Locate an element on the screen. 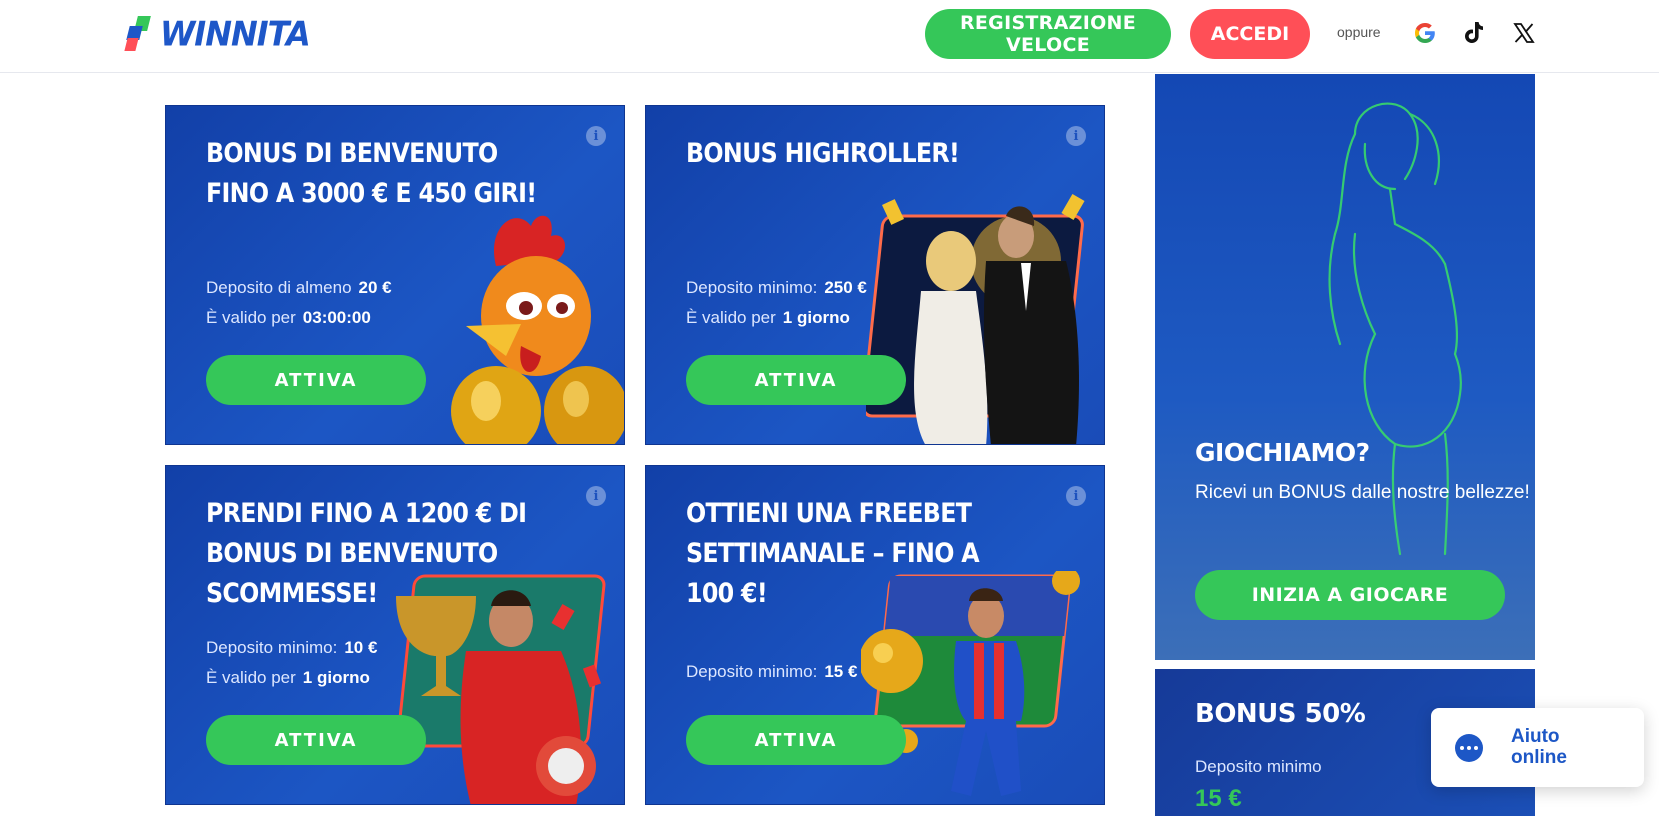 The width and height of the screenshot is (1659, 816). side-promo-subtitle: Ricevi un BONUS dalle nostre bellezze! is located at coordinates (1362, 492).